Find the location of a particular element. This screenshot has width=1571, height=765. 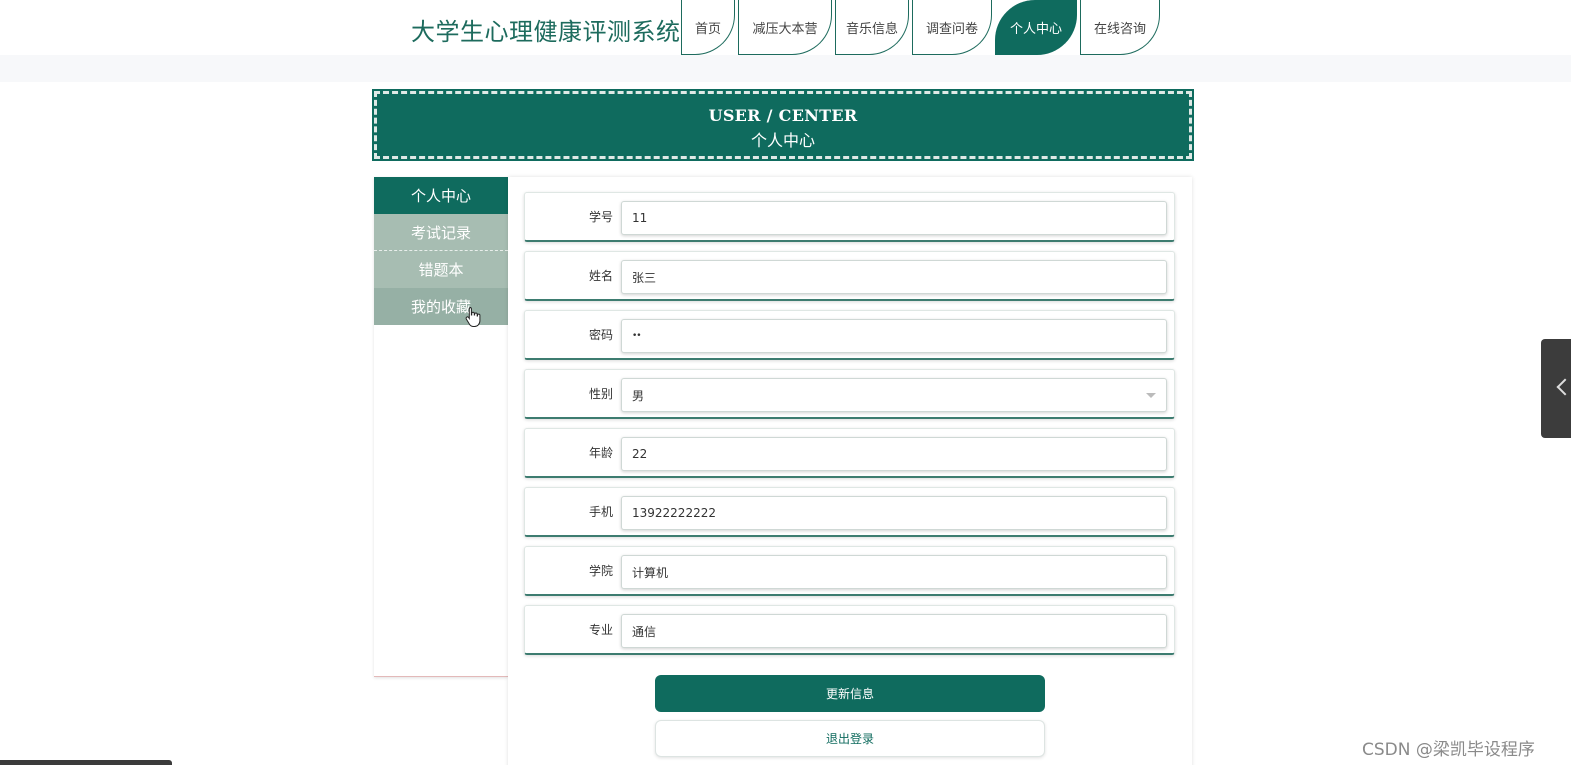

form-row-password: 密码 •• is located at coordinates (849, 335).